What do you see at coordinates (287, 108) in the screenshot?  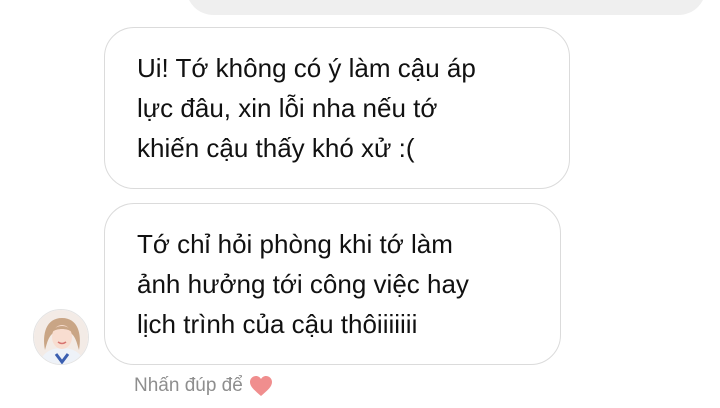 I see `message-line: lực đâu, xin lỗi nha nếu tớ` at bounding box center [287, 108].